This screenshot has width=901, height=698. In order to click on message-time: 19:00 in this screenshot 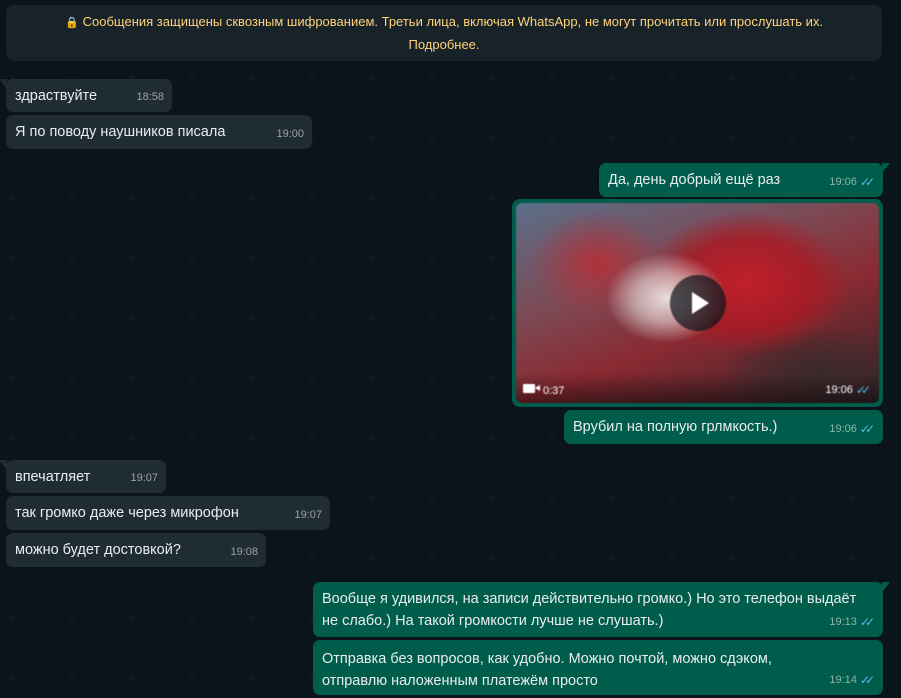, I will do `click(290, 134)`.